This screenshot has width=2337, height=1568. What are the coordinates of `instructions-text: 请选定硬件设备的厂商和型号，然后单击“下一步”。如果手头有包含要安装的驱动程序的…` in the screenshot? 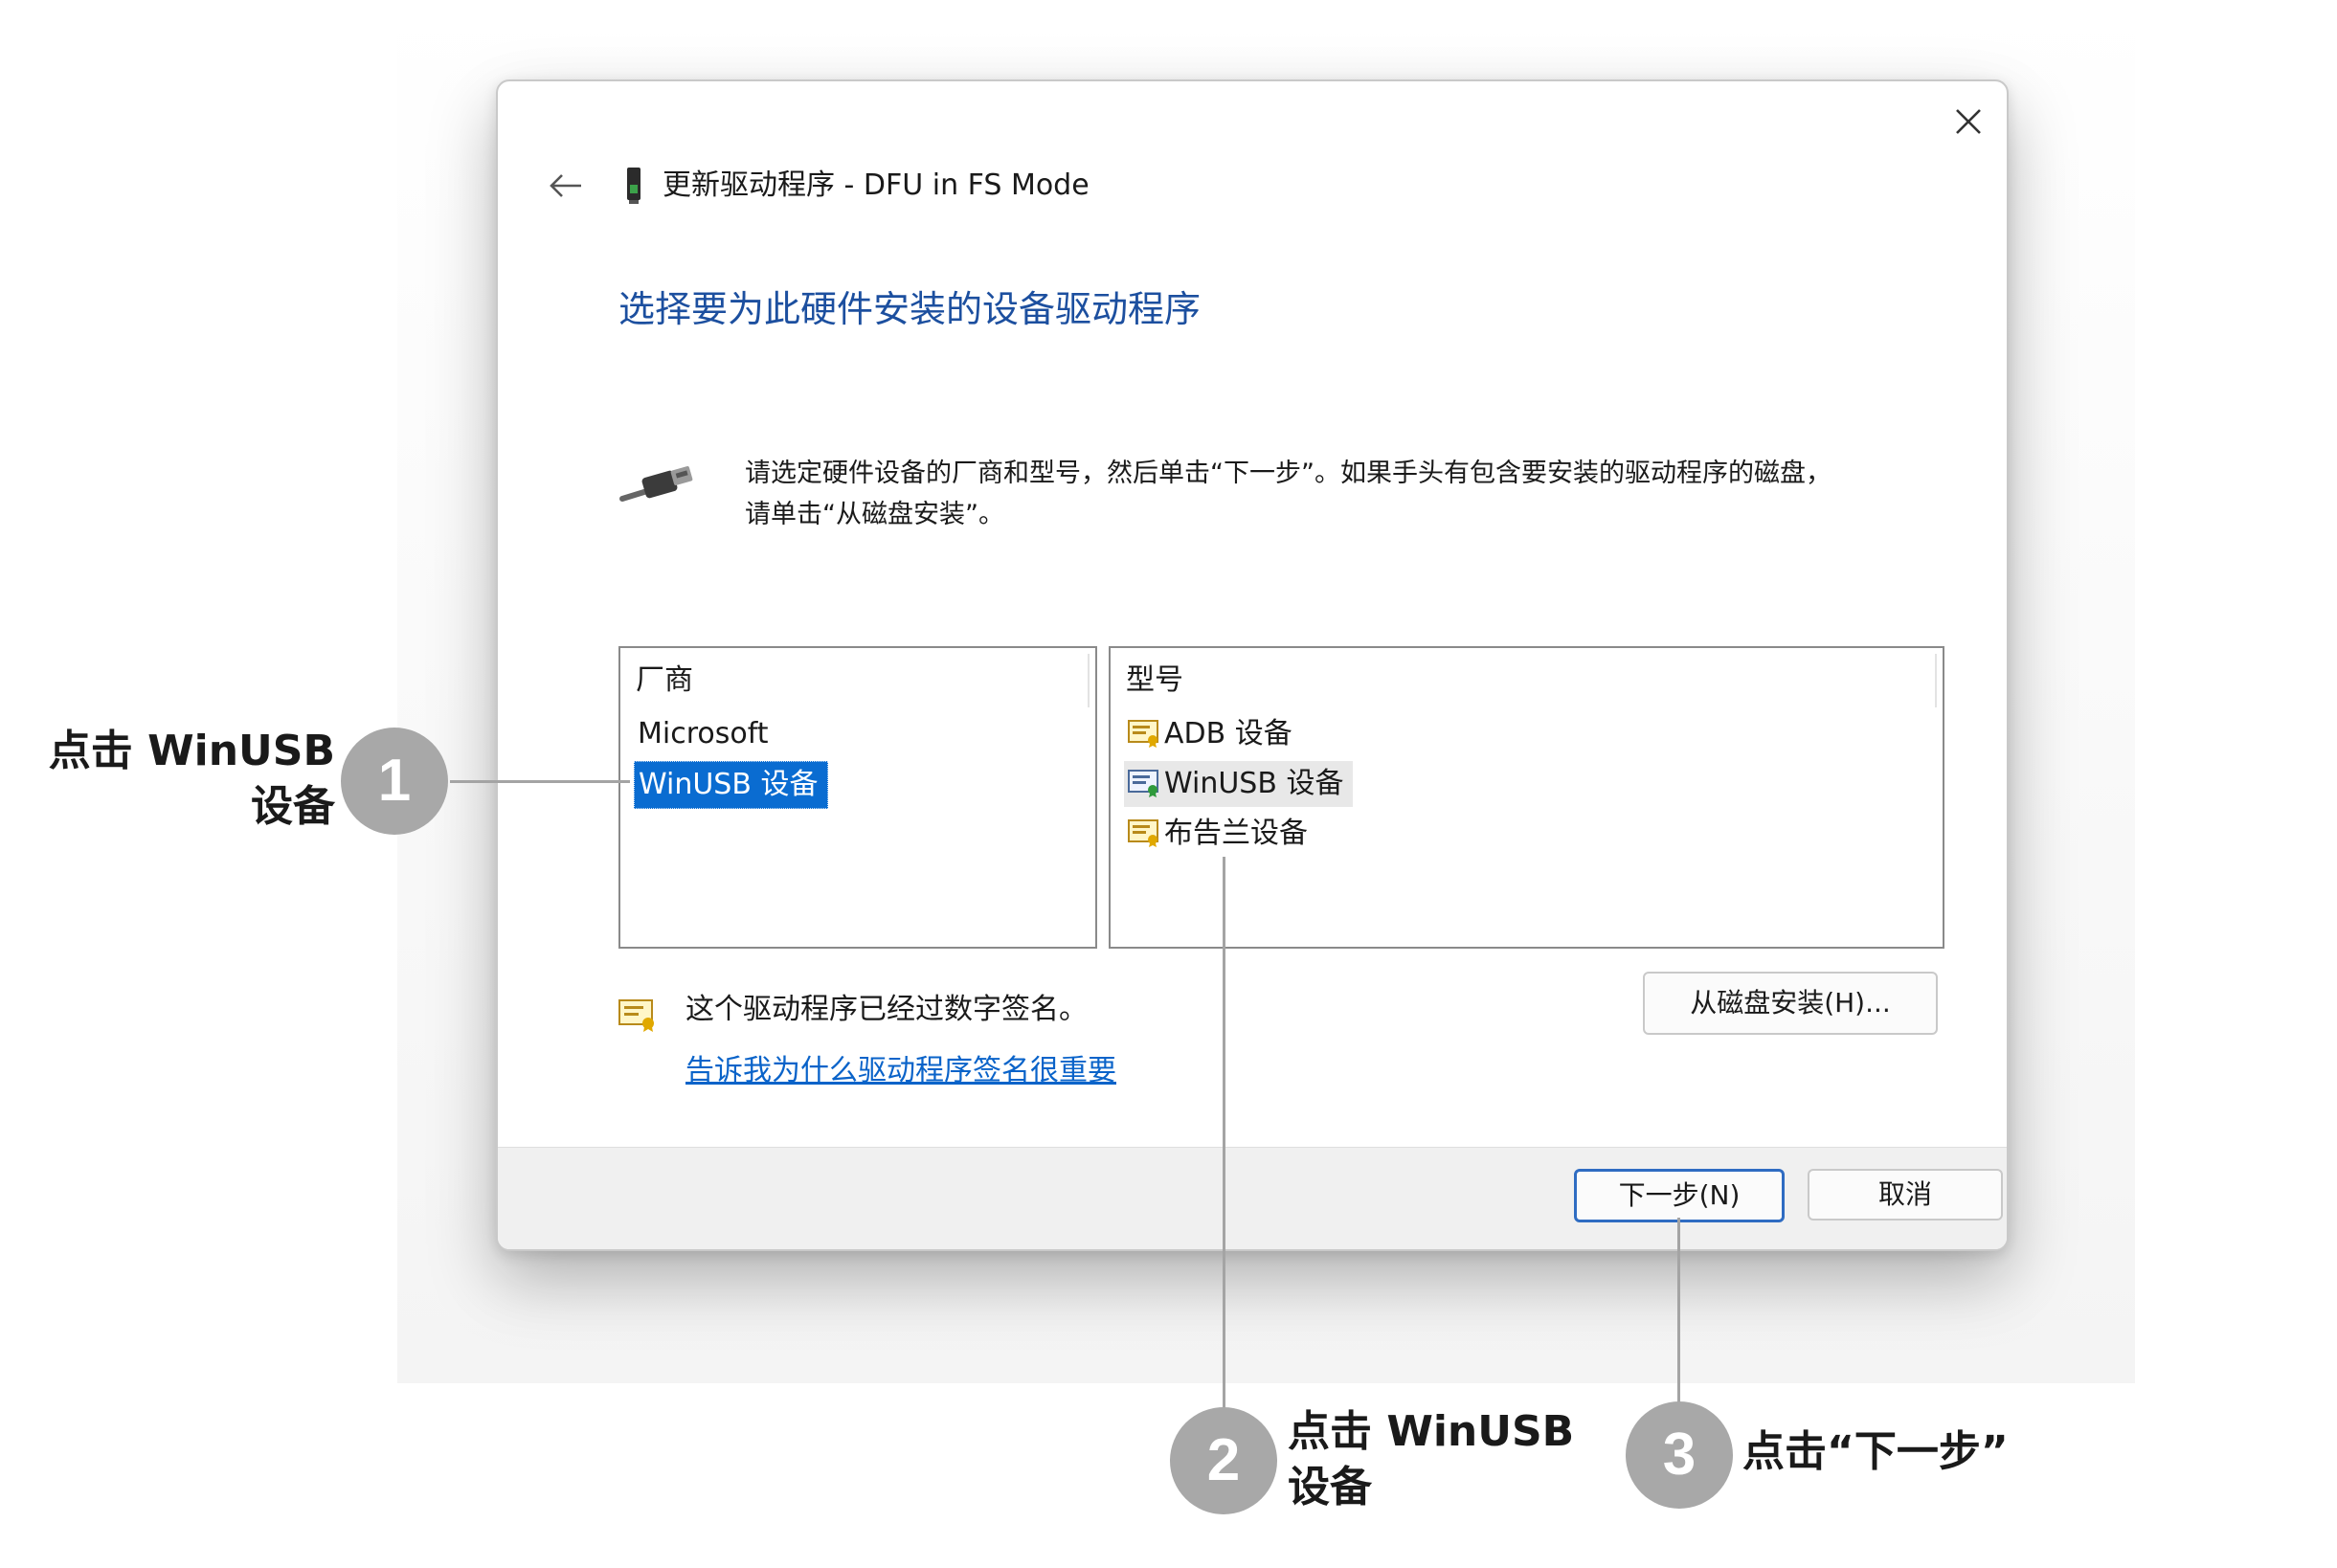 It's located at (1338, 494).